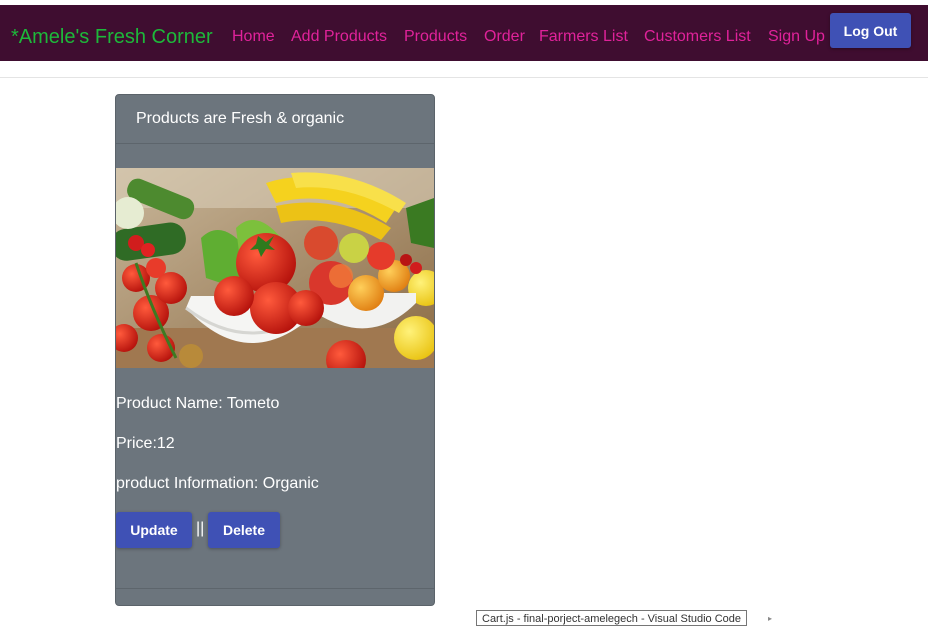  Describe the element at coordinates (145, 443) in the screenshot. I see `product-price: Price:12` at that location.